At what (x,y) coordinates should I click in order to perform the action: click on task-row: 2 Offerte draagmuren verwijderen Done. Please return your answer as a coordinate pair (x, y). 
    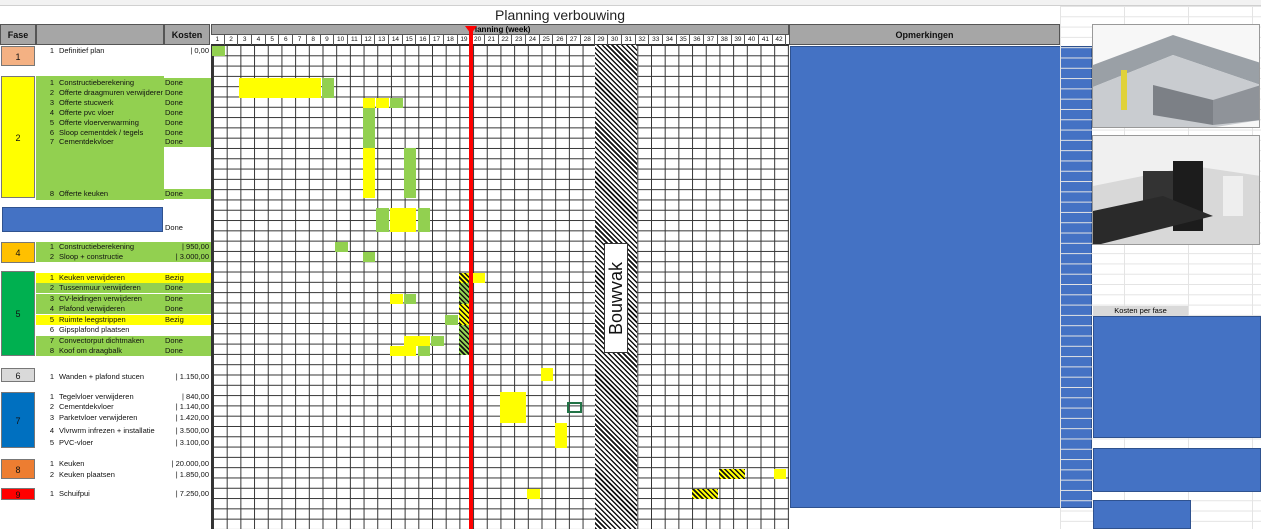
    Looking at the image, I should click on (123, 93).